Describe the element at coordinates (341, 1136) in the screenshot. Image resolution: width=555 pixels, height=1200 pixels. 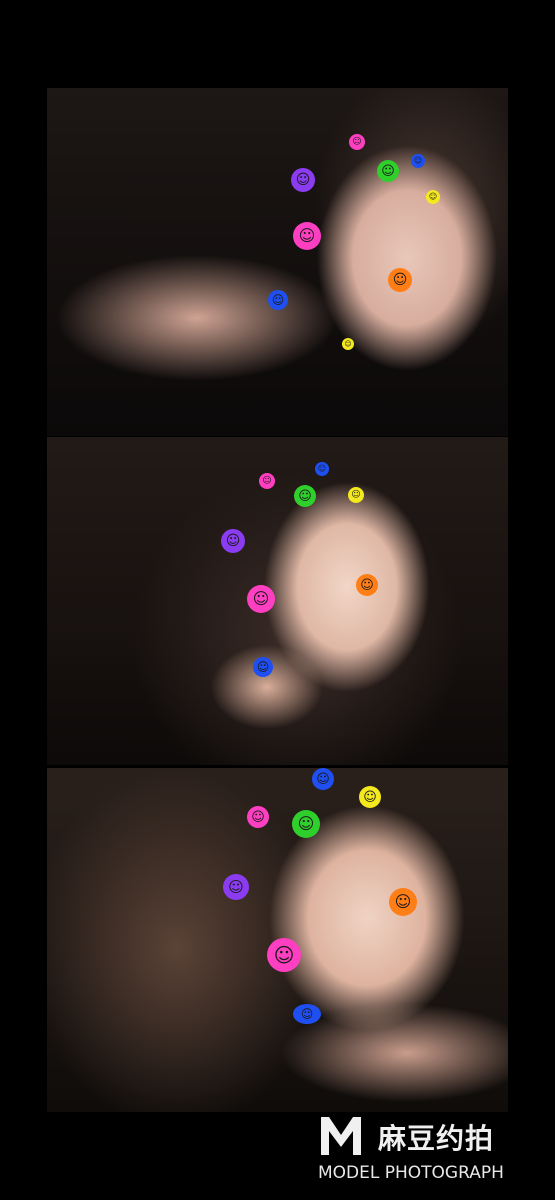
I see `m-logo-icon` at that location.